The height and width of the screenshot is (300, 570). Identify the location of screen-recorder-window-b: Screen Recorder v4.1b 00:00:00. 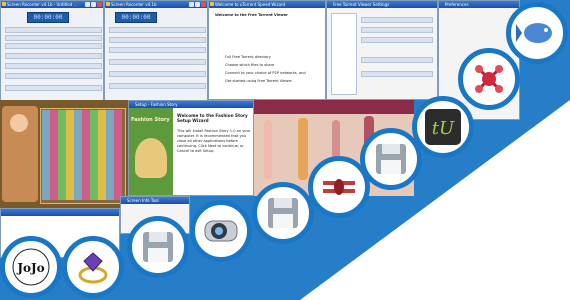
(156, 51).